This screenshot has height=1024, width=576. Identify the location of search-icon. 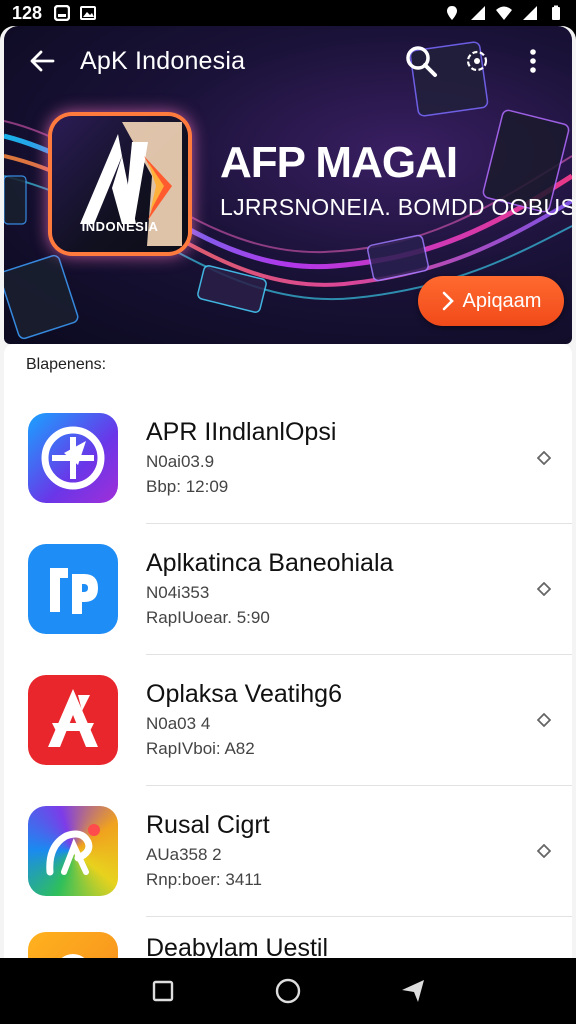
(421, 61).